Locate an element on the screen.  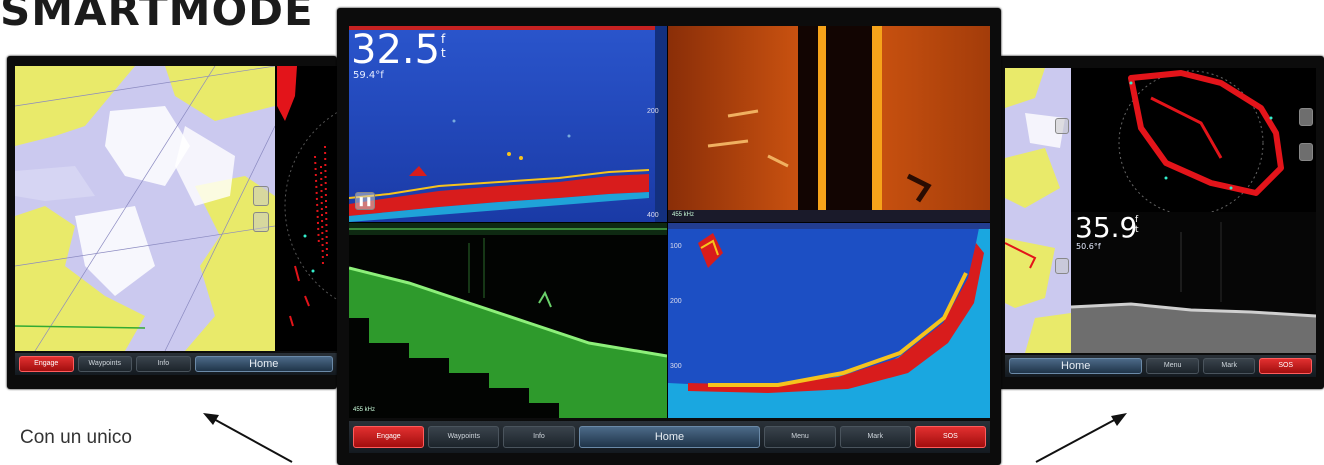
nautical-chart-graphic is located at coordinates (145, 208).